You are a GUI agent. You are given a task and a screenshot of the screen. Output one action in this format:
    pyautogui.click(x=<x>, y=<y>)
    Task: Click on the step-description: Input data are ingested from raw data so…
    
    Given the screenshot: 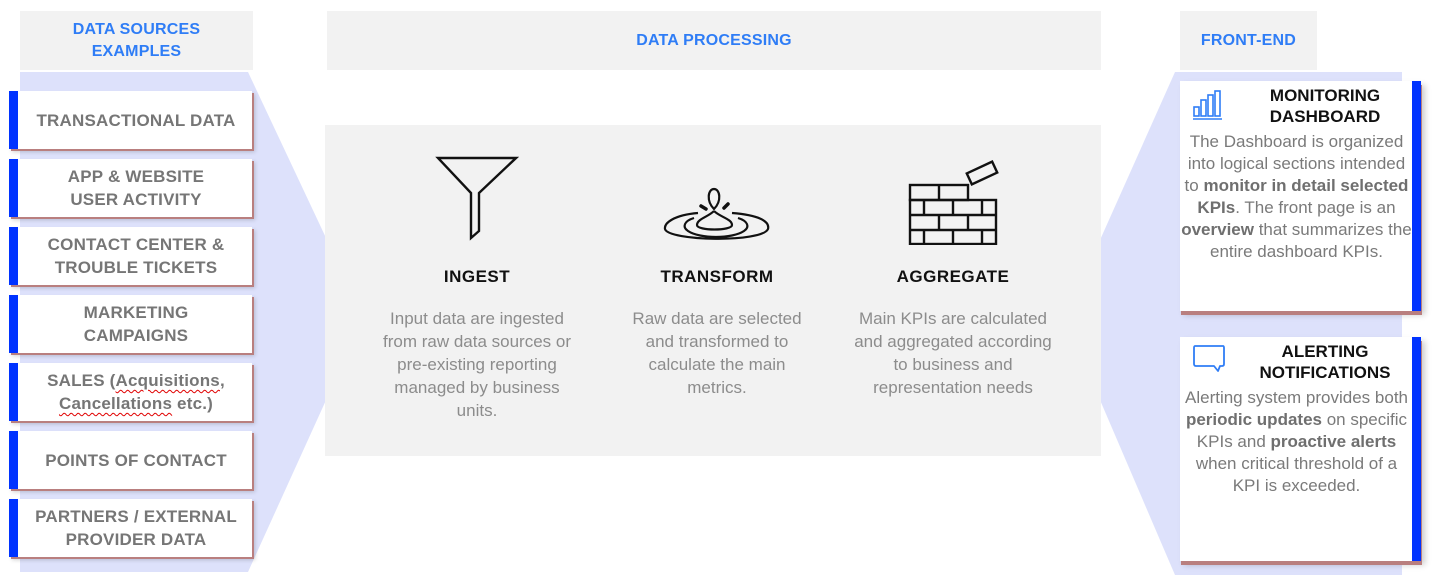 What is the action you would take?
    pyautogui.click(x=476, y=364)
    